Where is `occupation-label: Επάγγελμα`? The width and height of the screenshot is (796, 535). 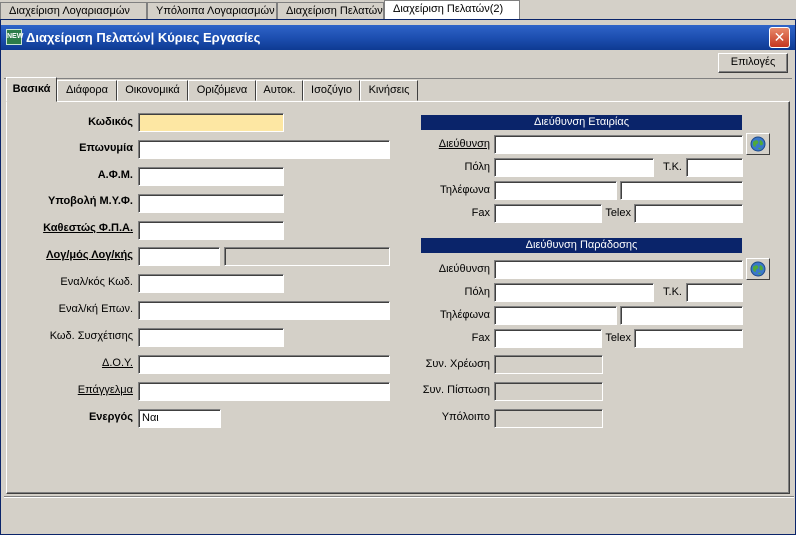 occupation-label: Επάγγελμα is located at coordinates (77, 390).